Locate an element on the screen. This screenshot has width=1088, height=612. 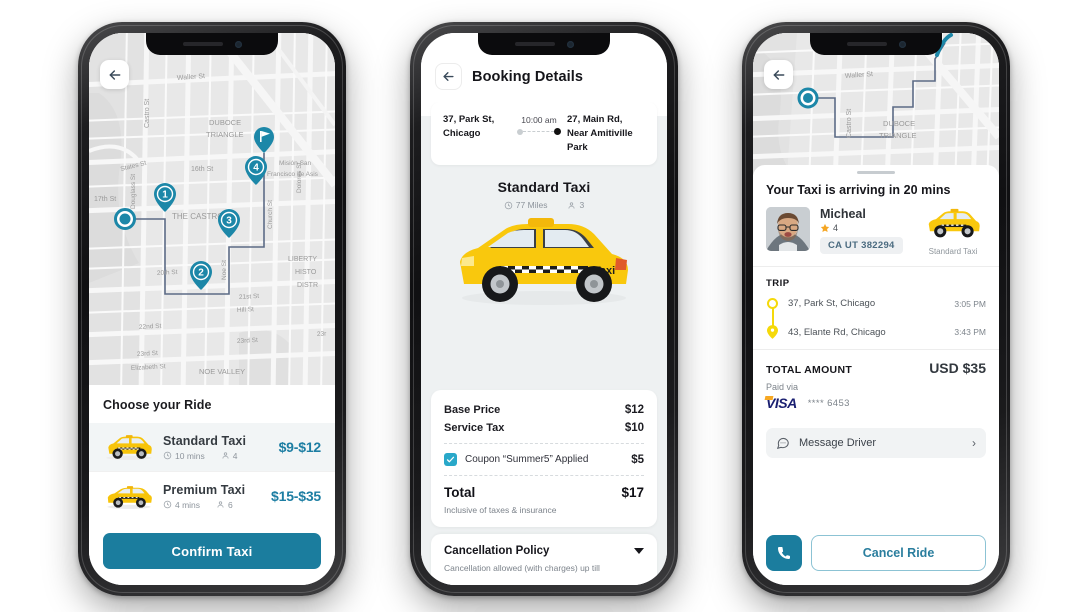
policy-toggle: Cancellation Policy is located at coordinates (544, 551).